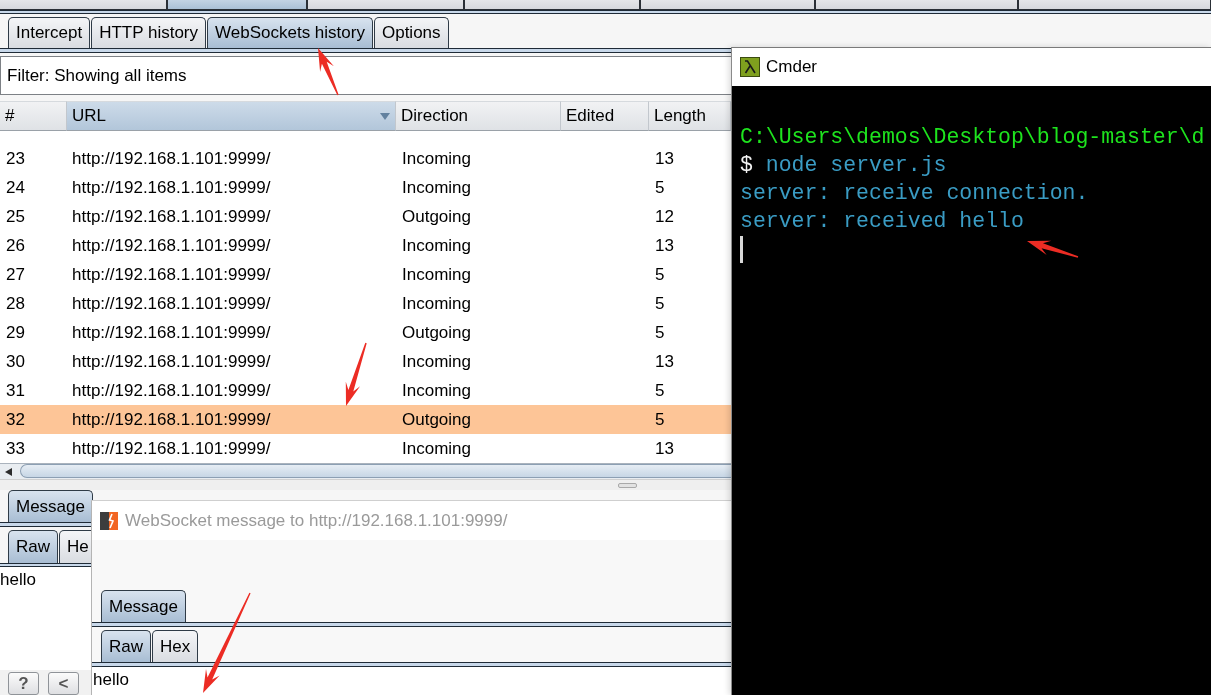  What do you see at coordinates (15, 419) in the screenshot?
I see `table-cell-text: 32` at bounding box center [15, 419].